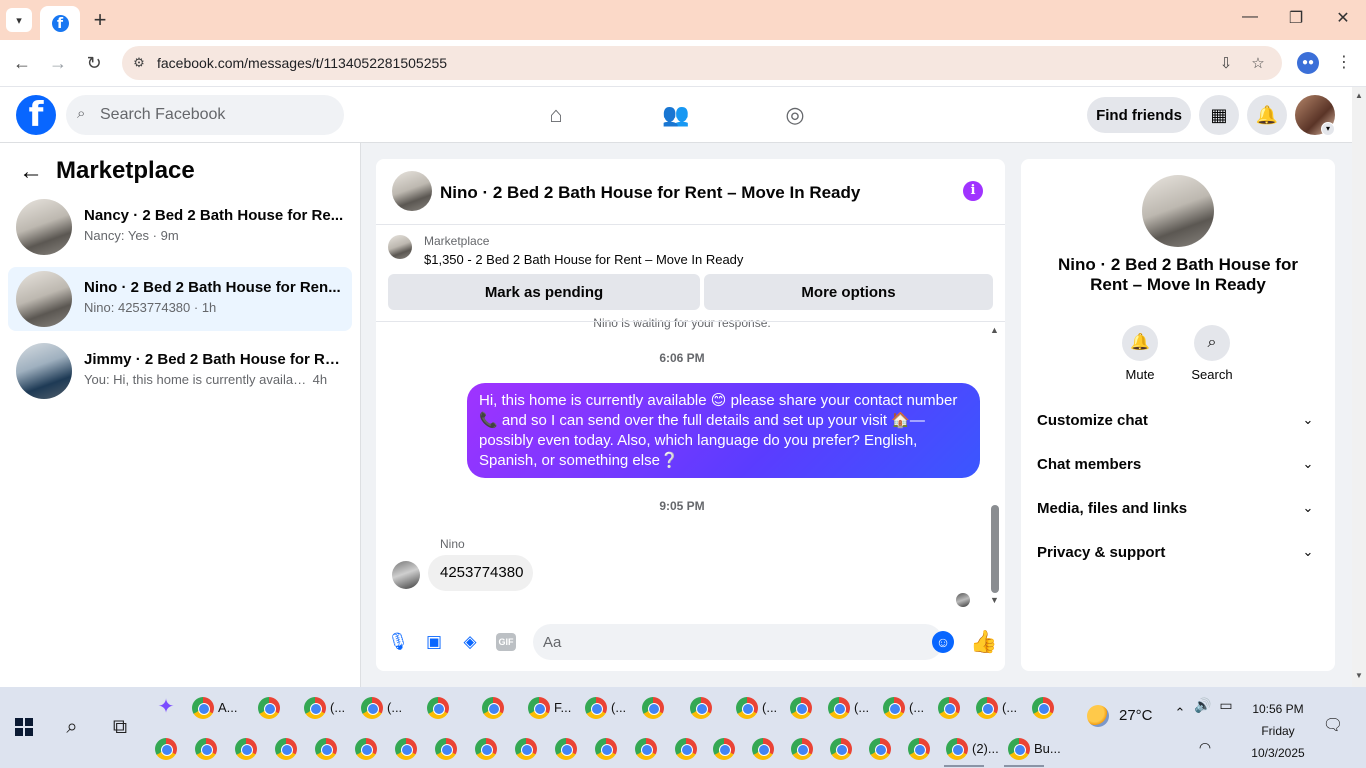 Image resolution: width=1366 pixels, height=768 pixels. Describe the element at coordinates (1267, 115) in the screenshot. I see `notifications-button: 🔔` at that location.